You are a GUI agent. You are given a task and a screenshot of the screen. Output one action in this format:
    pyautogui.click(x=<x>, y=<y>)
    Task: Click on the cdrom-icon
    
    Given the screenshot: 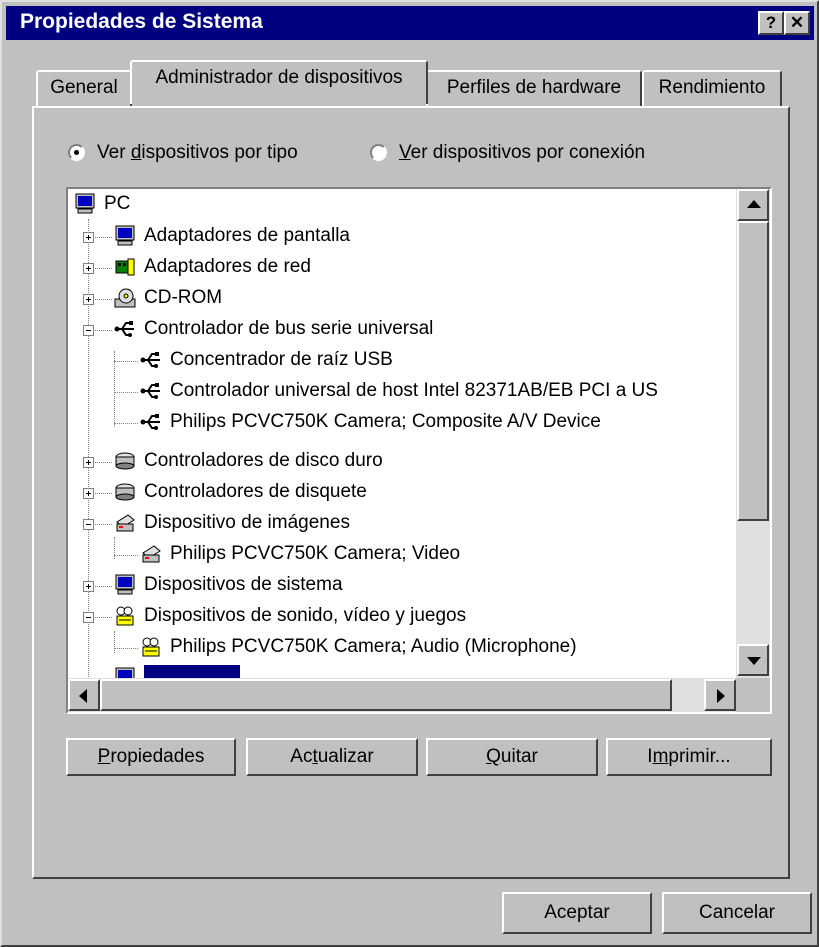 What is the action you would take?
    pyautogui.click(x=125, y=298)
    